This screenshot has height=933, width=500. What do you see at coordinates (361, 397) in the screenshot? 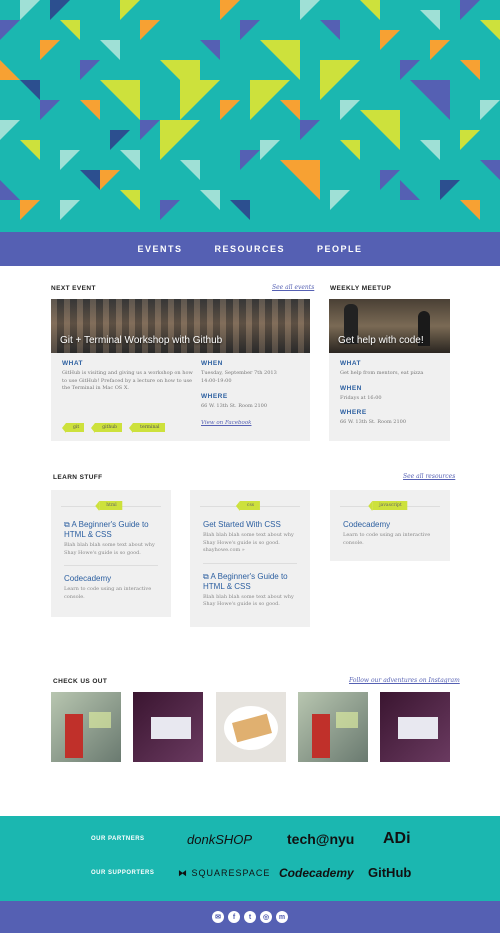
I see `meetup-when-text: Fridays at 16:00` at bounding box center [361, 397].